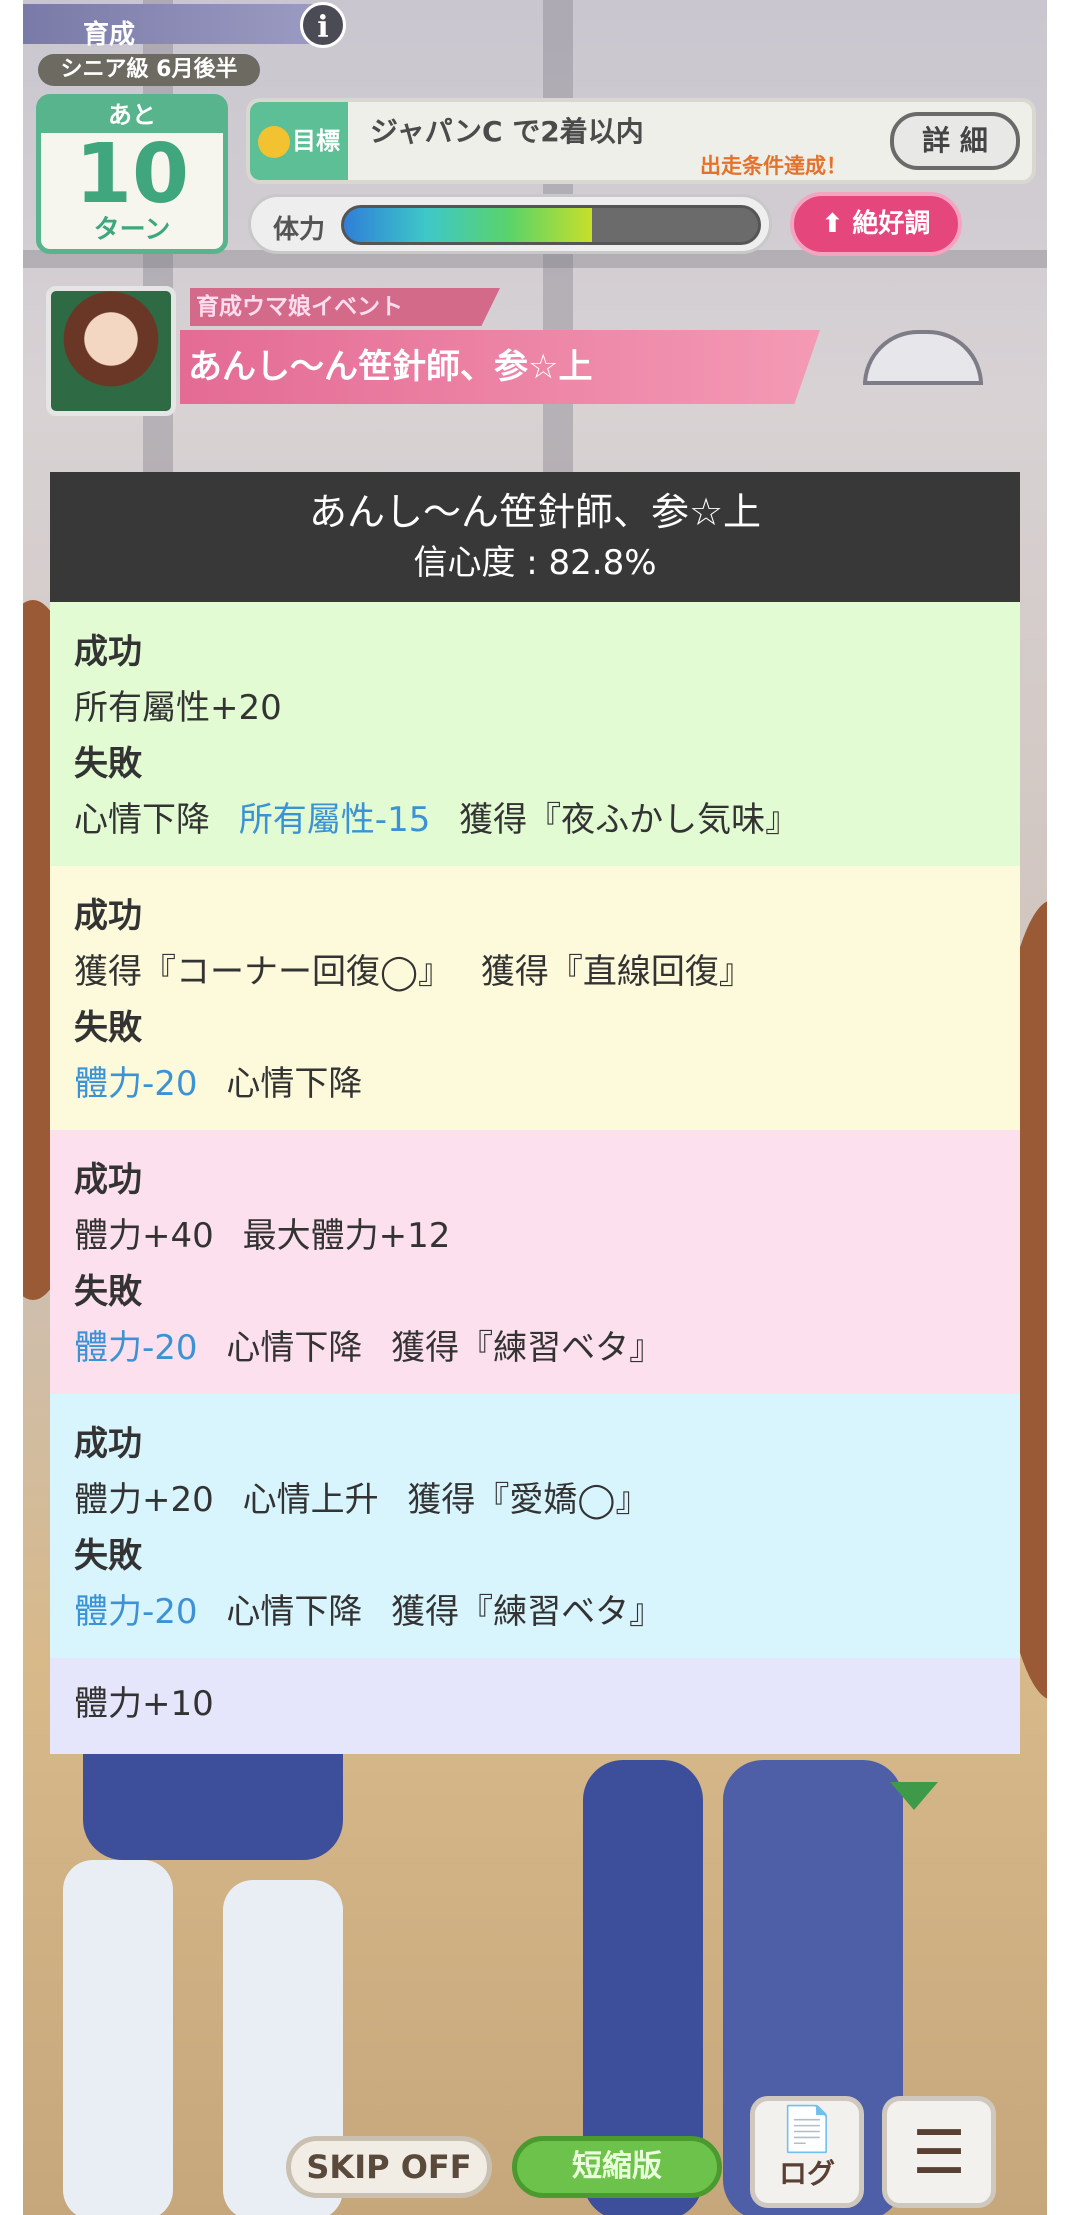  Describe the element at coordinates (535, 1706) in the screenshot. I see `choice-option-5: 體力+10` at that location.